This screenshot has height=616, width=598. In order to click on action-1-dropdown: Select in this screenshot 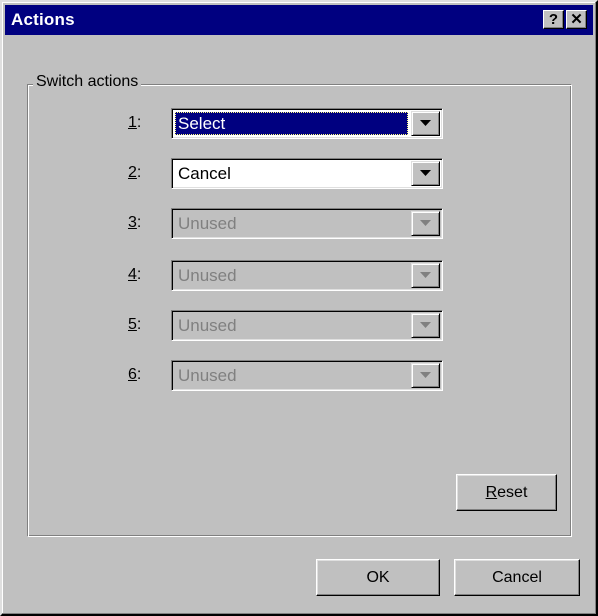, I will do `click(307, 123)`.